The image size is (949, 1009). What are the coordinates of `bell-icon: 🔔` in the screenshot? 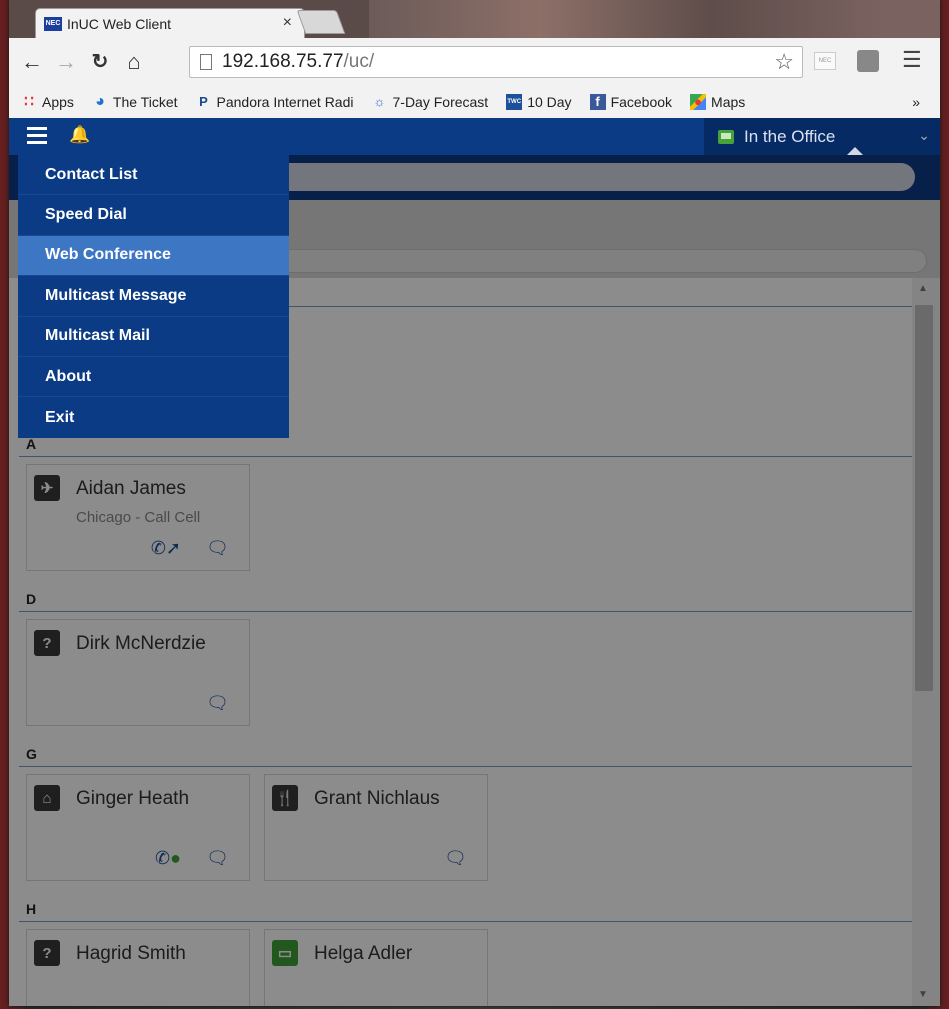 It's located at (79, 135).